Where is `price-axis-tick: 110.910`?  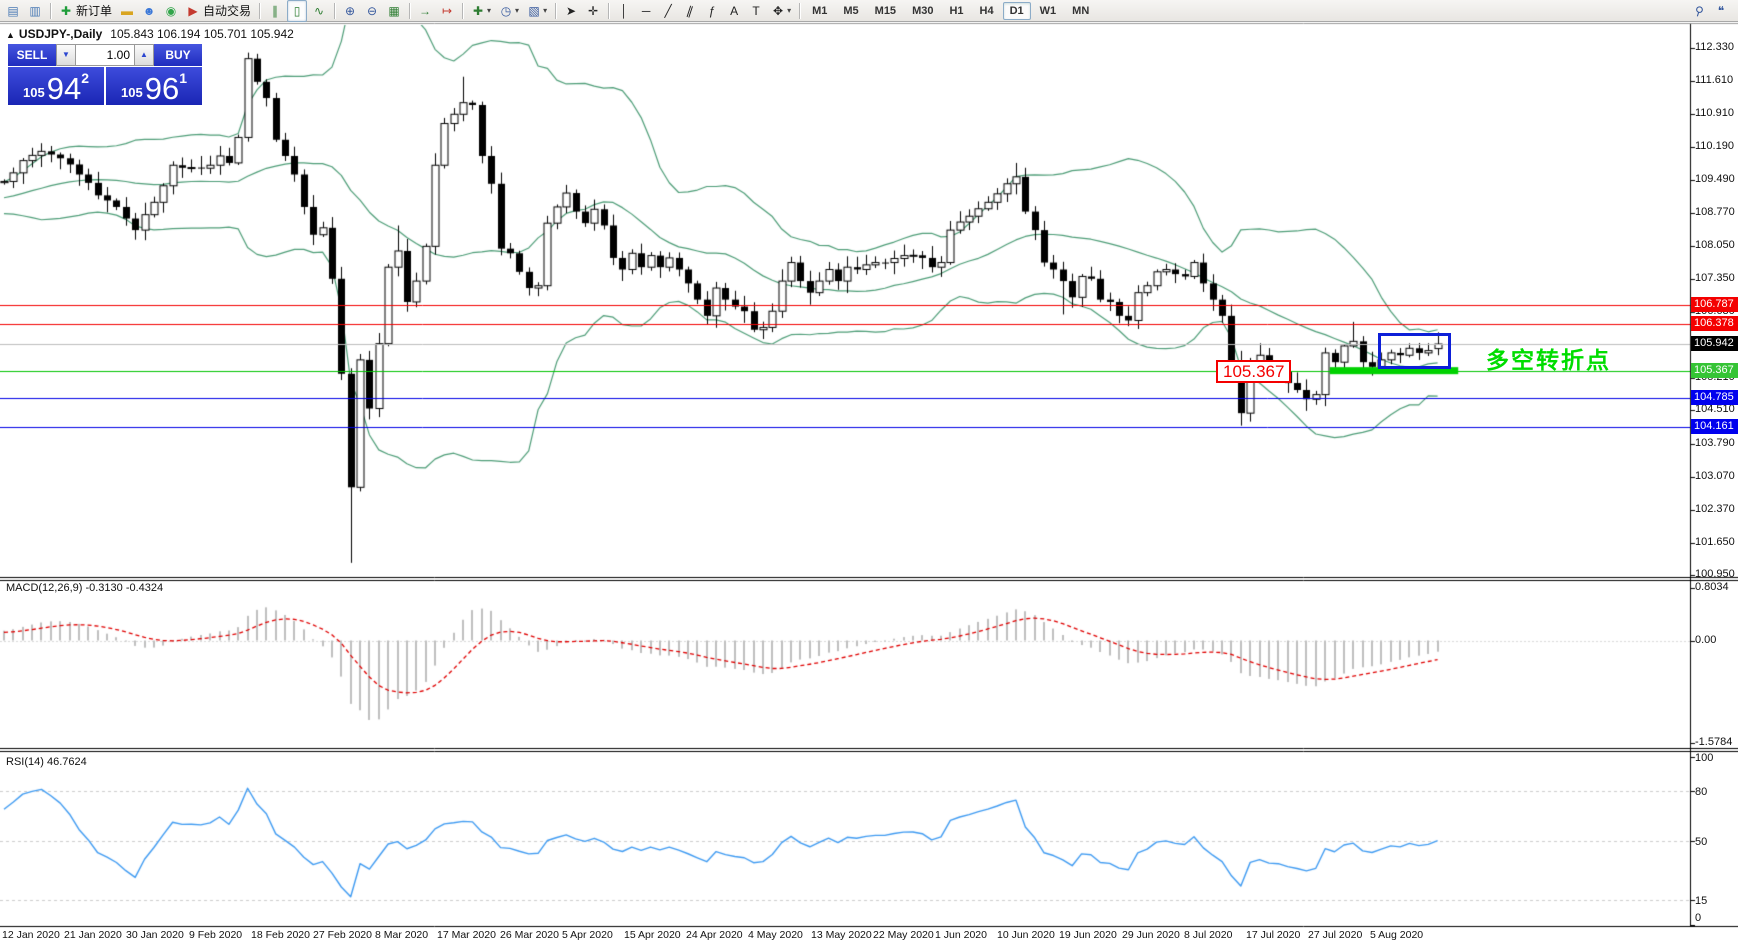
price-axis-tick: 110.910 is located at coordinates (1714, 113).